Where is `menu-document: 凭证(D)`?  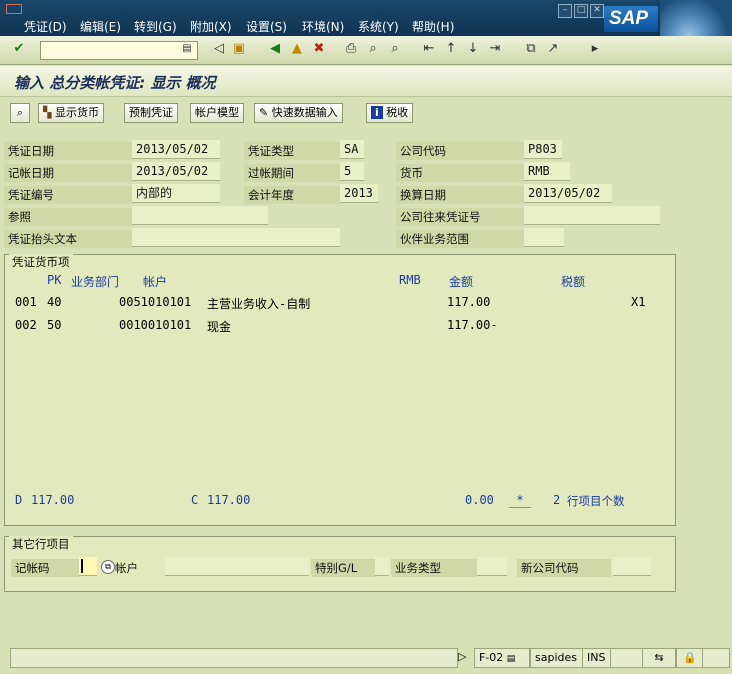 menu-document: 凭证(D) is located at coordinates (45, 26).